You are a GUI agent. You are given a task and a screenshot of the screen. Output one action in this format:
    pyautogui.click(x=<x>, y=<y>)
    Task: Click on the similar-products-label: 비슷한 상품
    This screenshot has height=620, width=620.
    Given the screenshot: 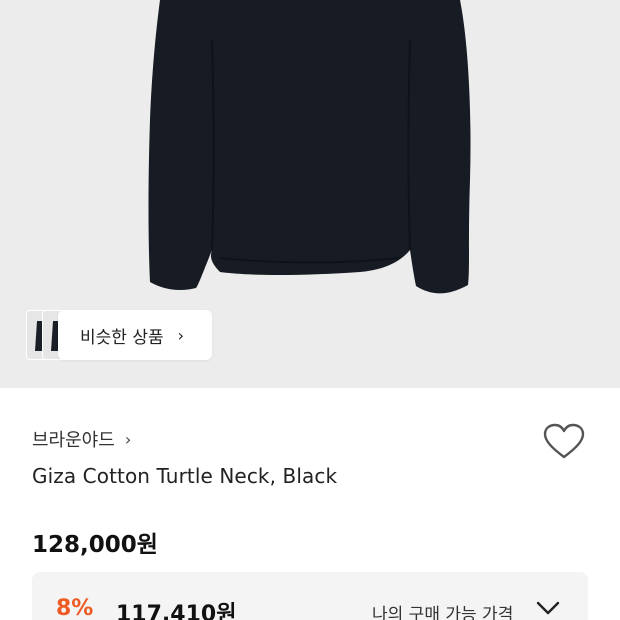 What is the action you would take?
    pyautogui.click(x=122, y=337)
    